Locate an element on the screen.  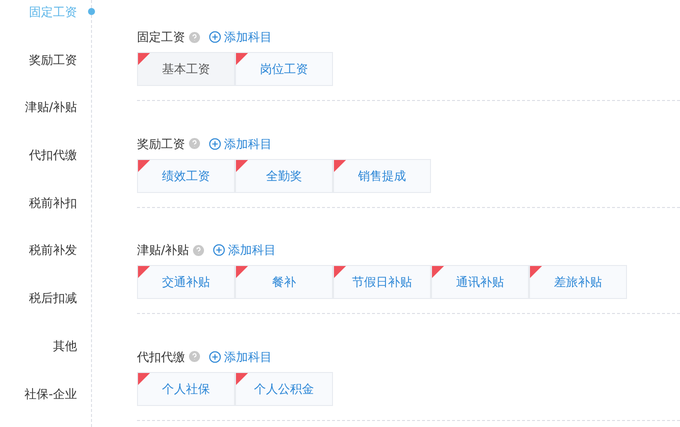
subject-chip: 个人社保 is located at coordinates (186, 389).